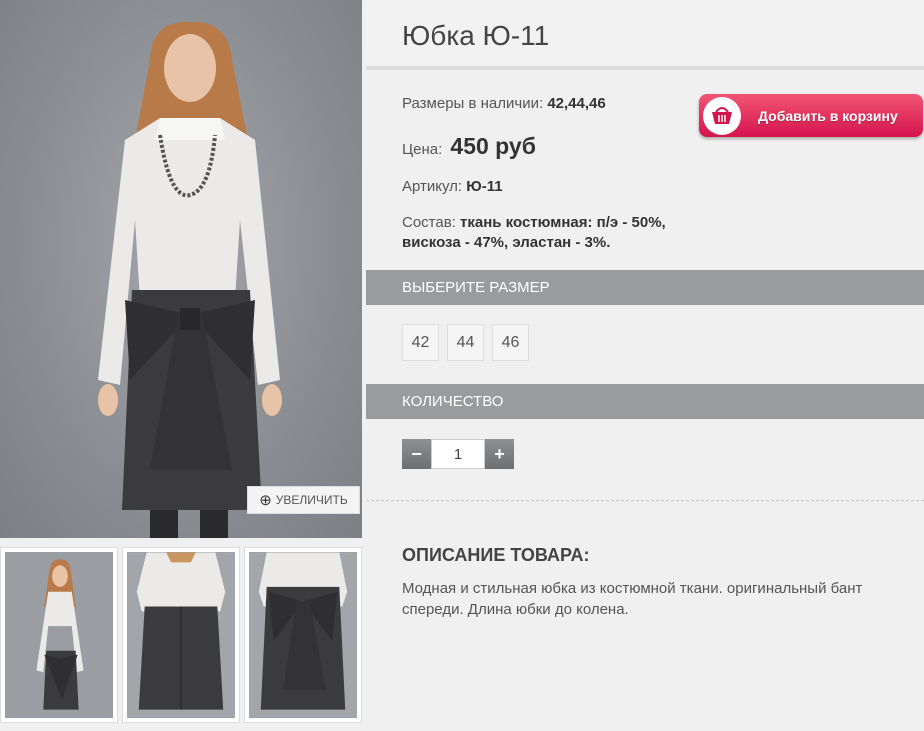 The width and height of the screenshot is (924, 731). Describe the element at coordinates (432, 186) in the screenshot. I see `sku-label: Артикул:` at that location.